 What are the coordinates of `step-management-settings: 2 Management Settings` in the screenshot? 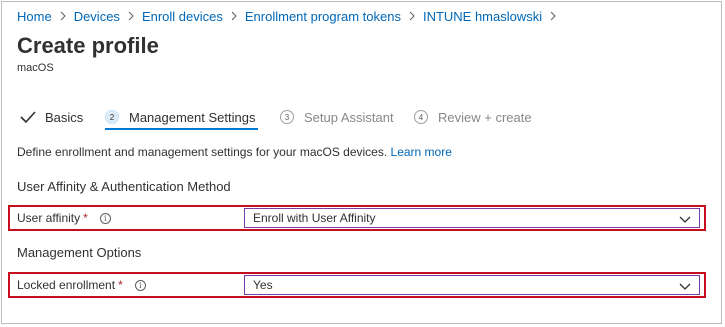 It's located at (180, 117).